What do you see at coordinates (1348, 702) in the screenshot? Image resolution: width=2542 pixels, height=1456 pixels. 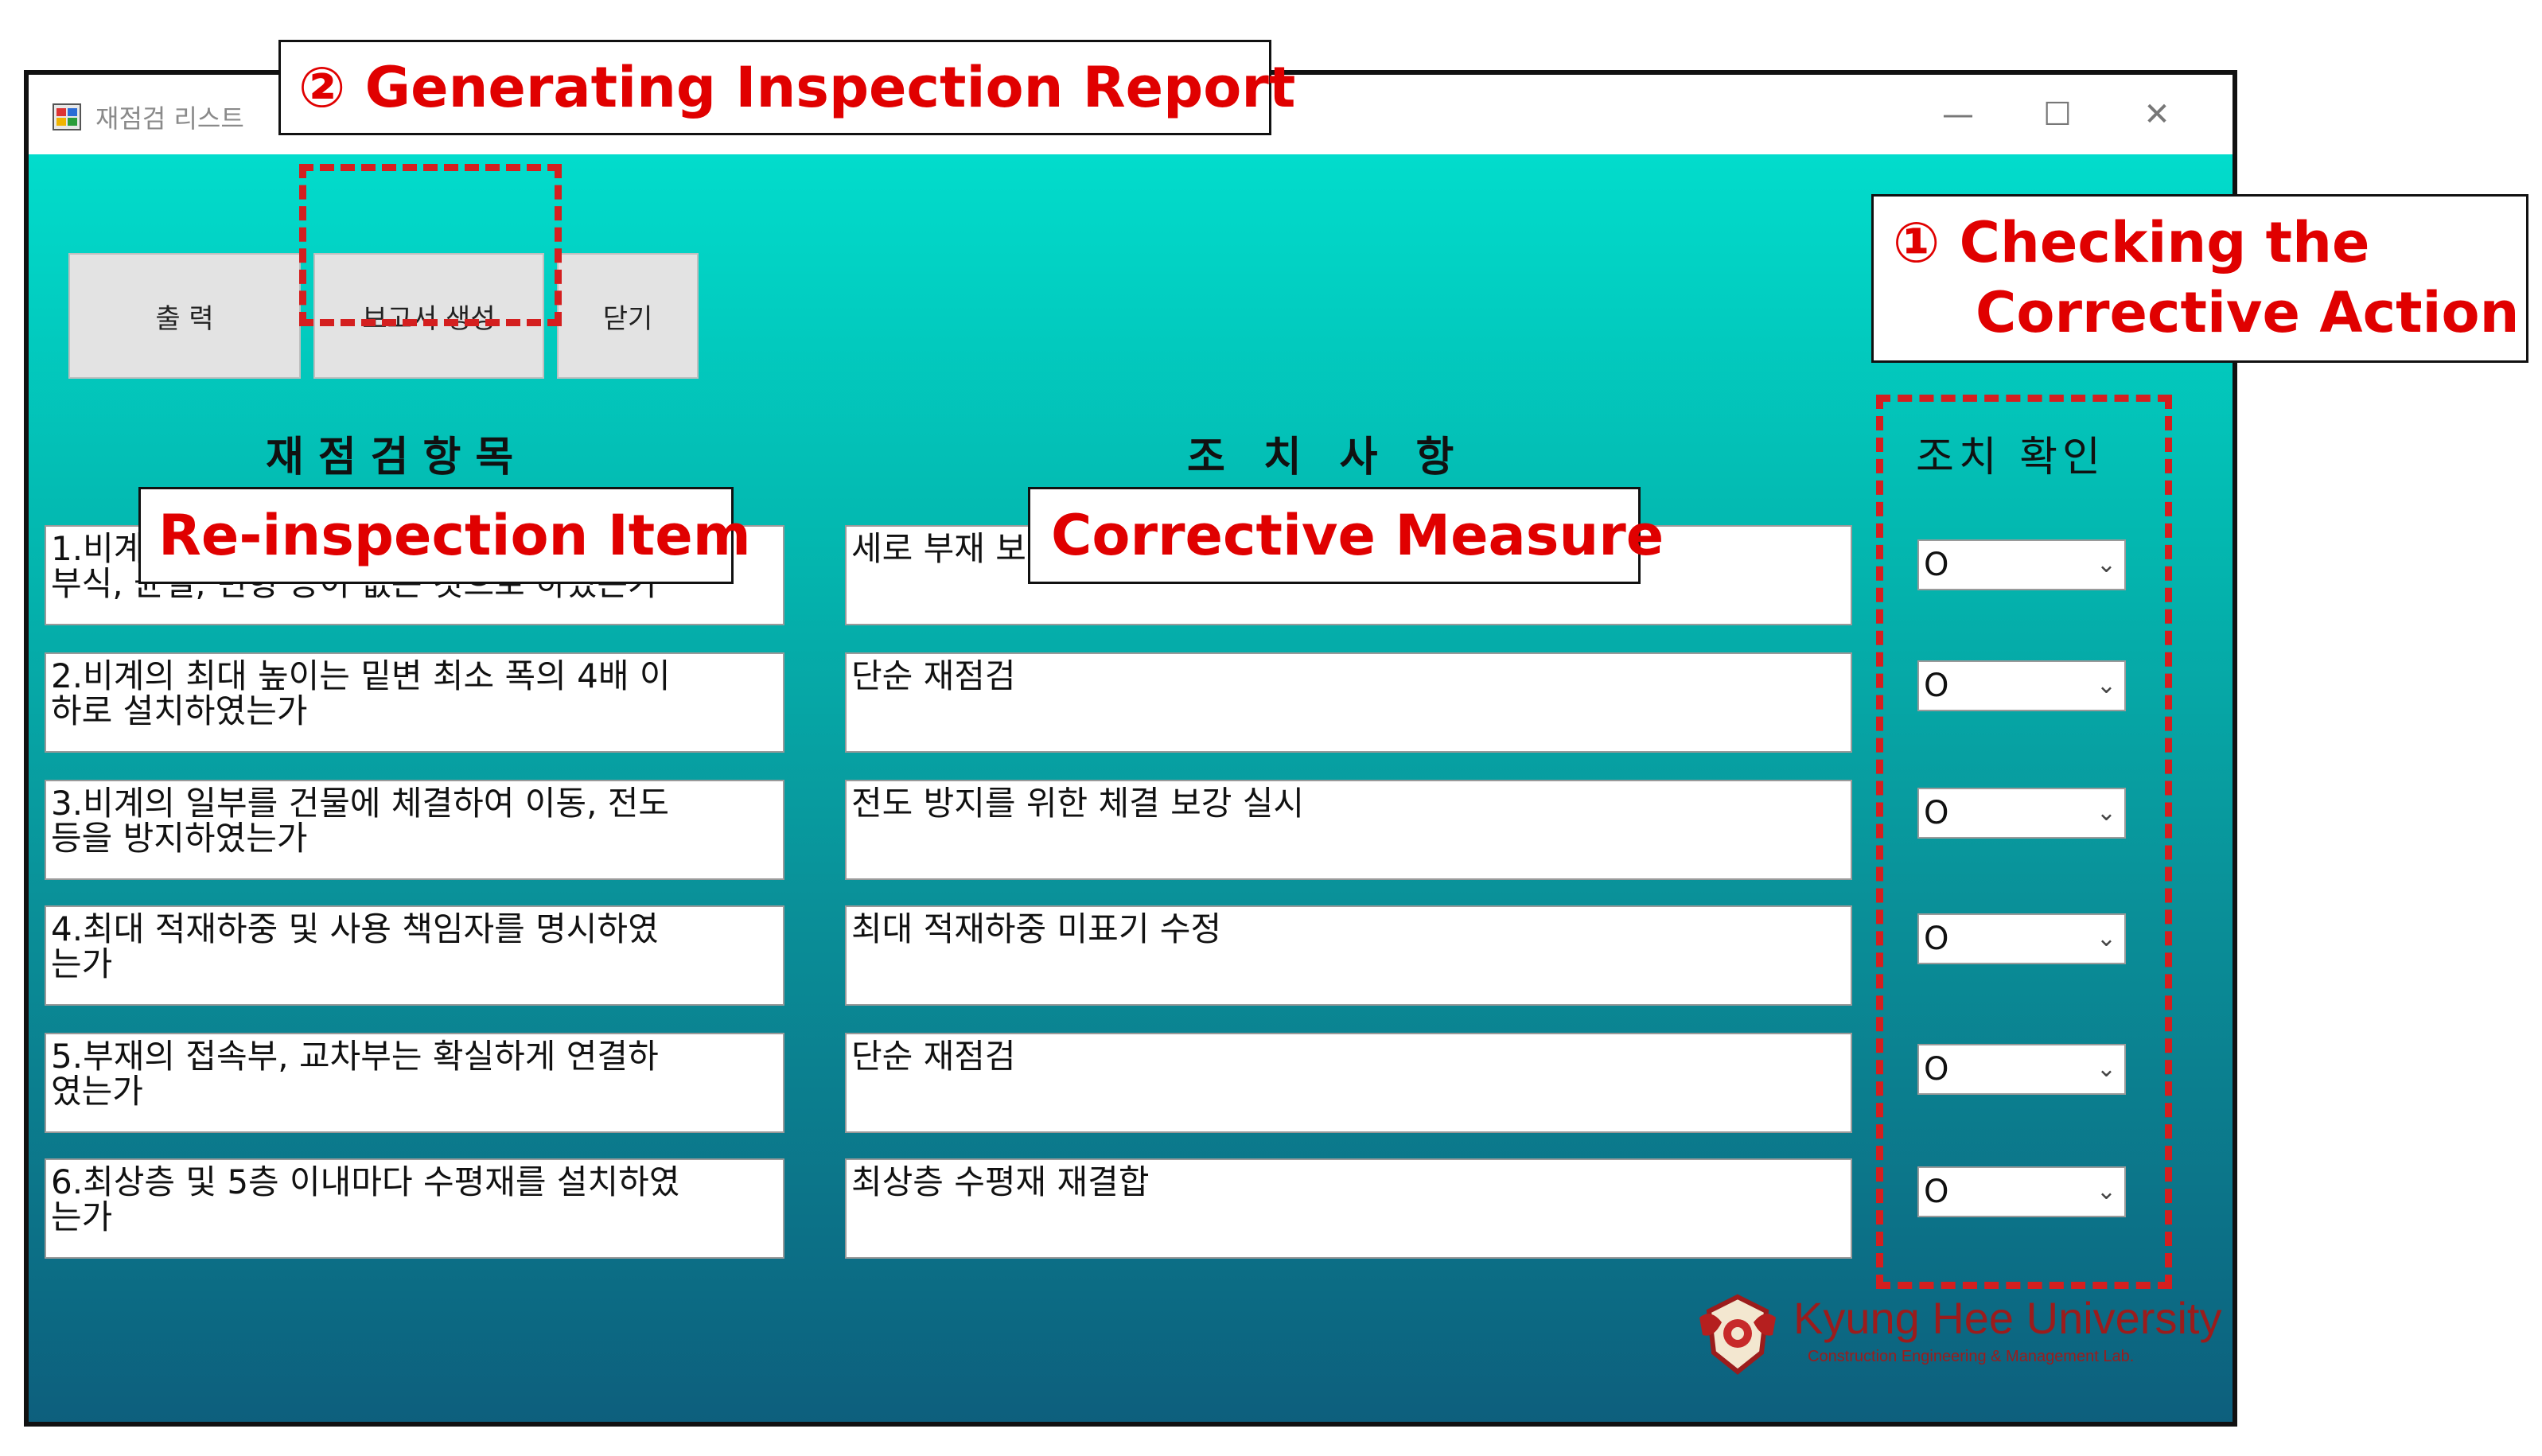 I see `measure-field-2: 단순 재점검` at bounding box center [1348, 702].